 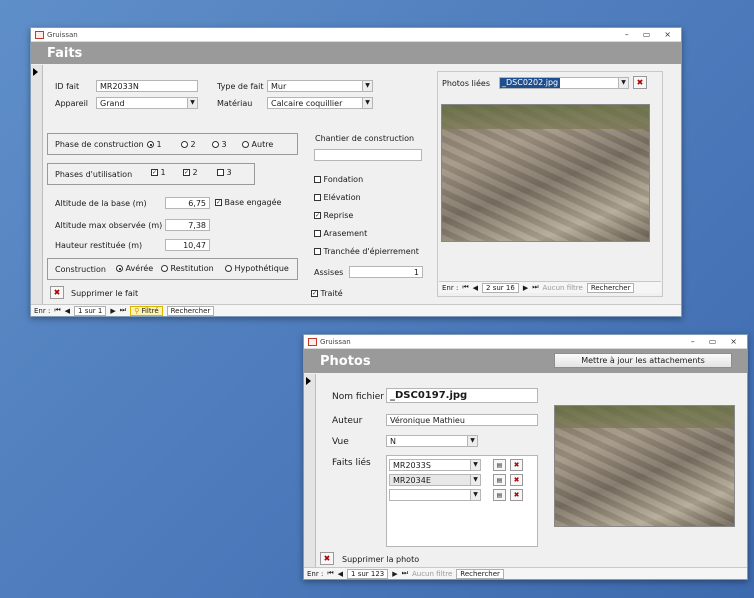 I want to click on phase-construction-label: Phase de construction, so click(x=99, y=144).